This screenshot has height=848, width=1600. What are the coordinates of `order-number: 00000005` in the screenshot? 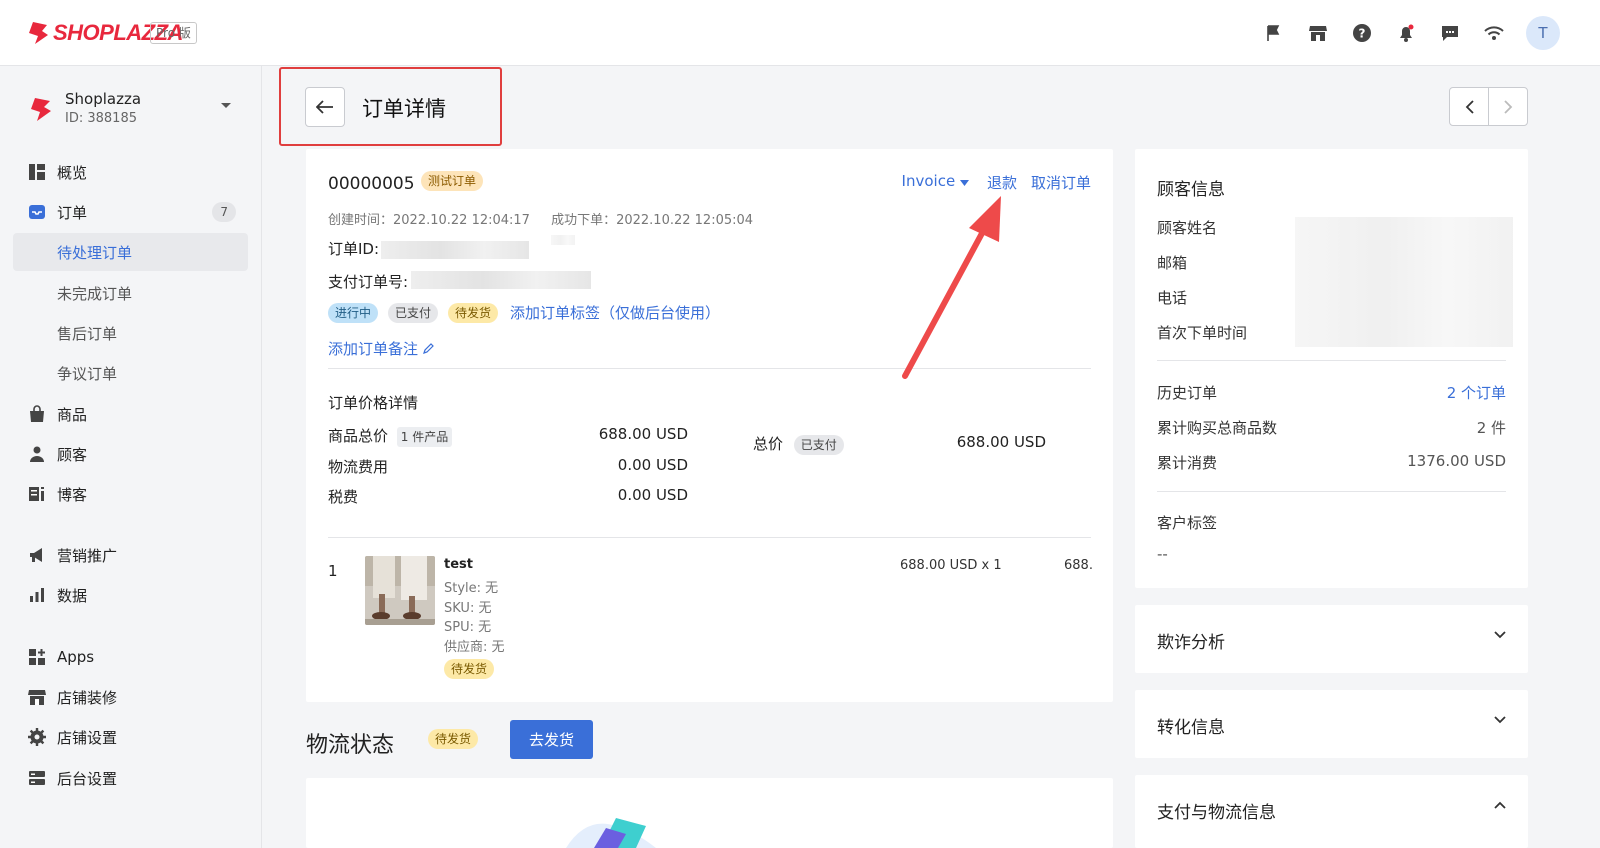 It's located at (371, 184).